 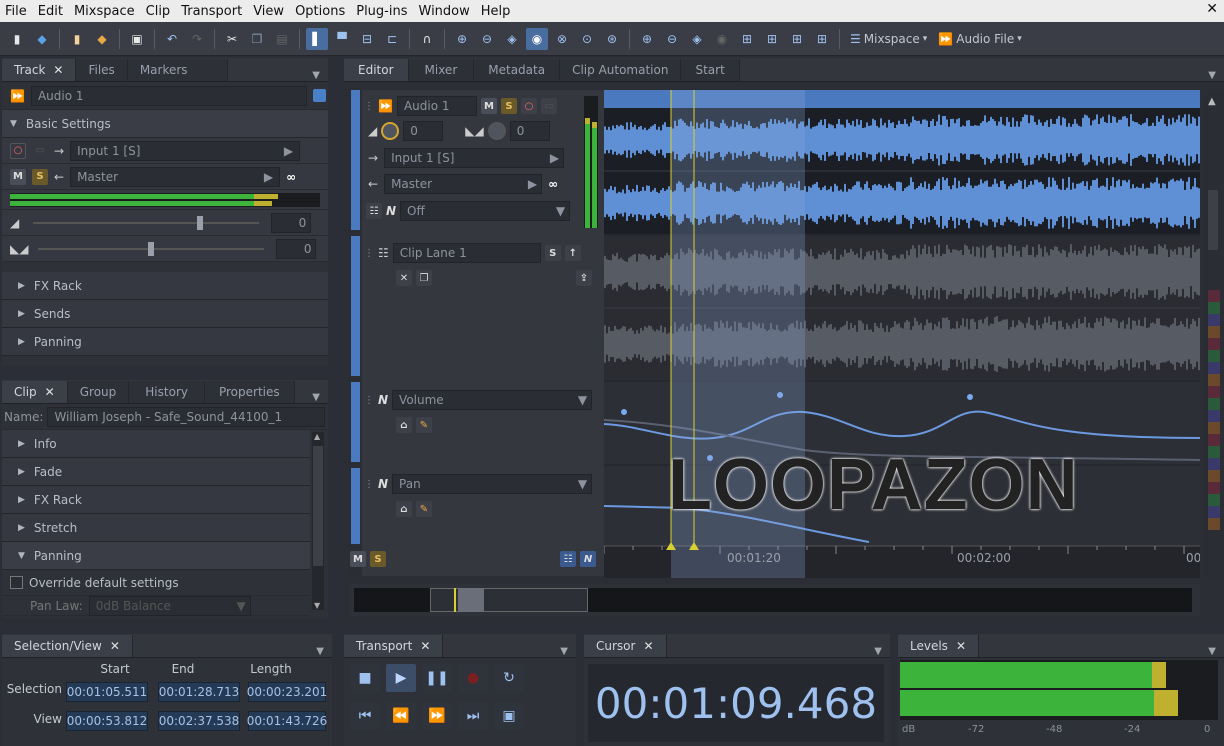 What do you see at coordinates (445, 11) in the screenshot?
I see `menu-window: Window` at bounding box center [445, 11].